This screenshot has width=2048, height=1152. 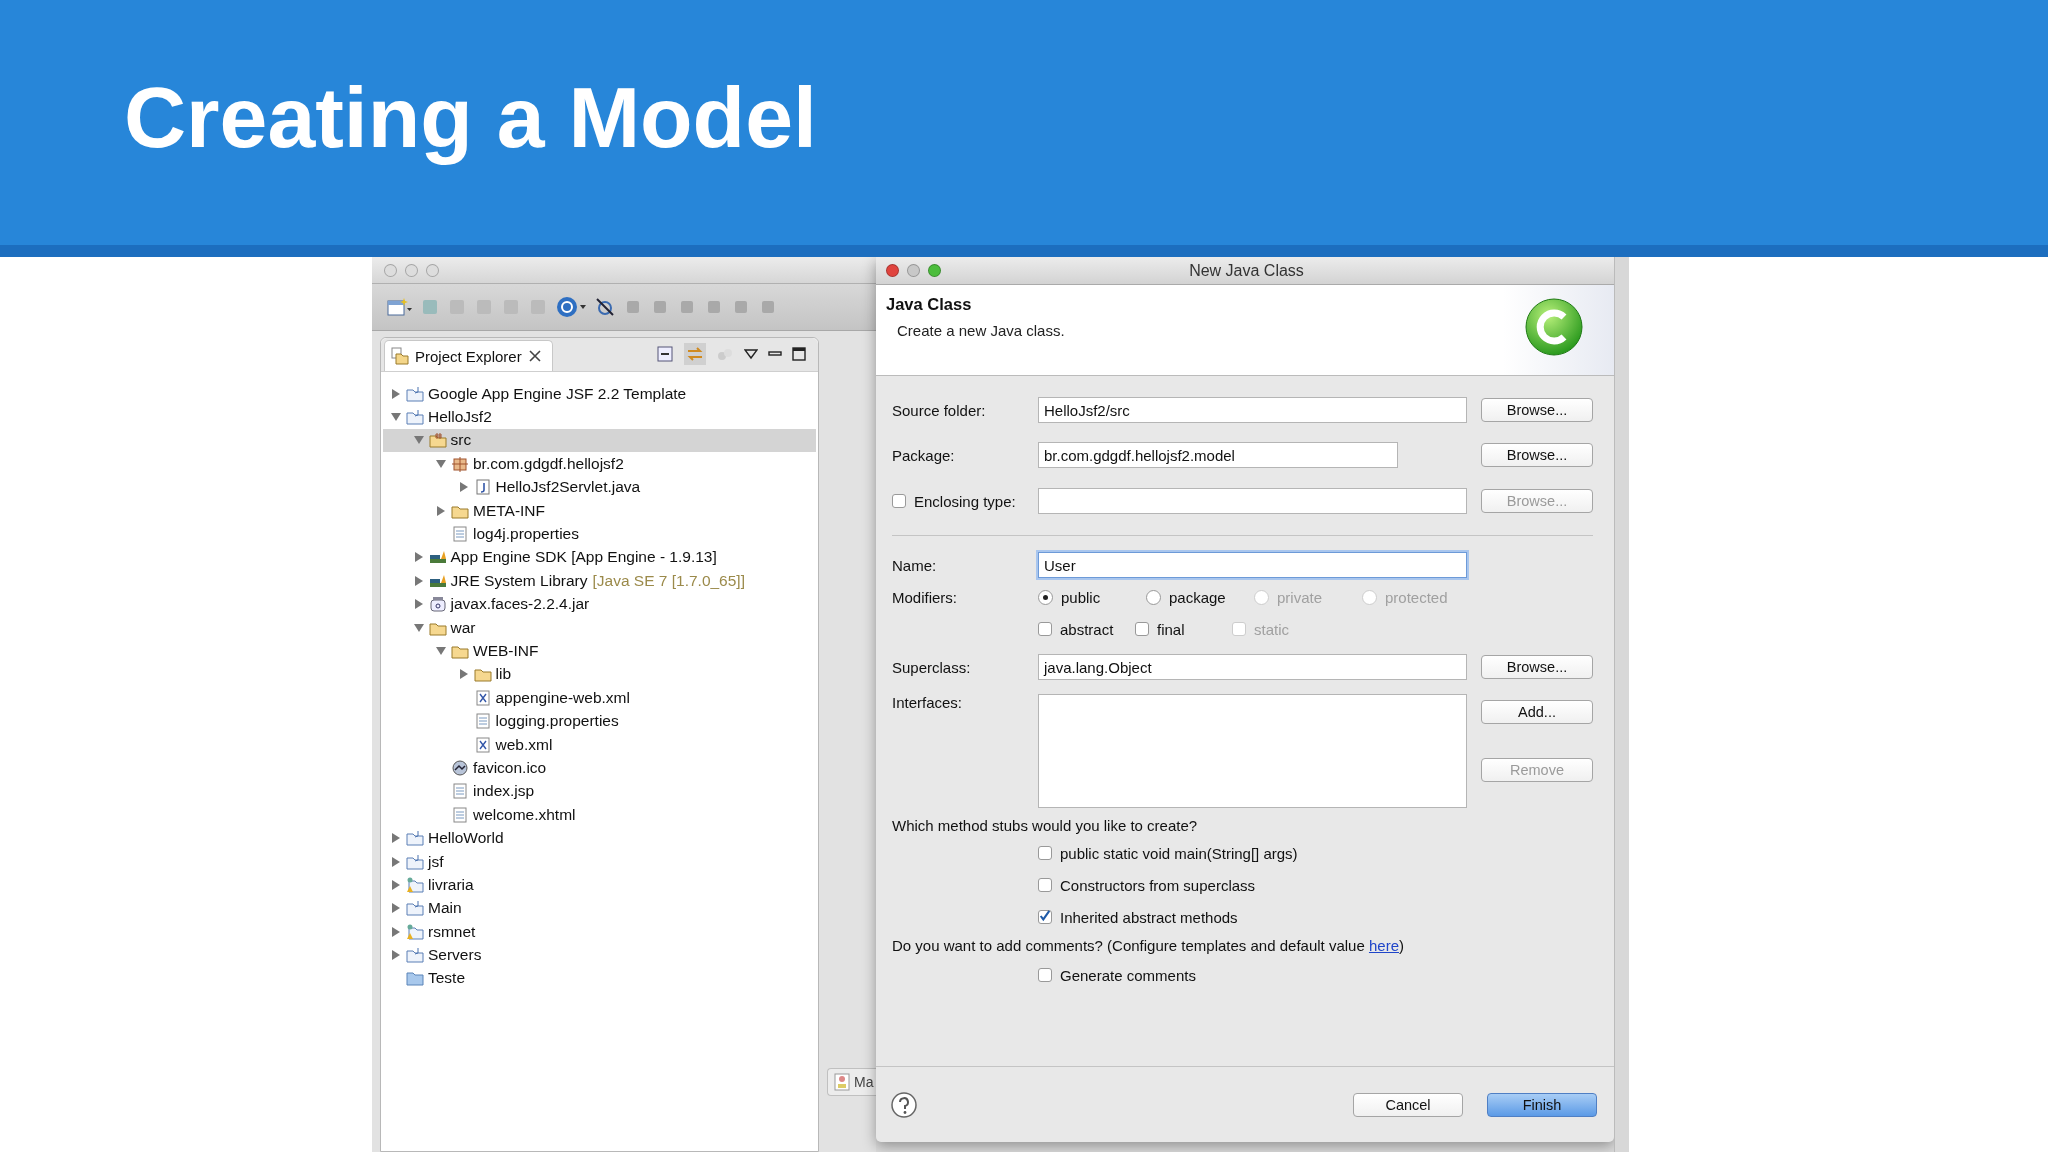 What do you see at coordinates (503, 674) in the screenshot?
I see `tree-item-label: lib` at bounding box center [503, 674].